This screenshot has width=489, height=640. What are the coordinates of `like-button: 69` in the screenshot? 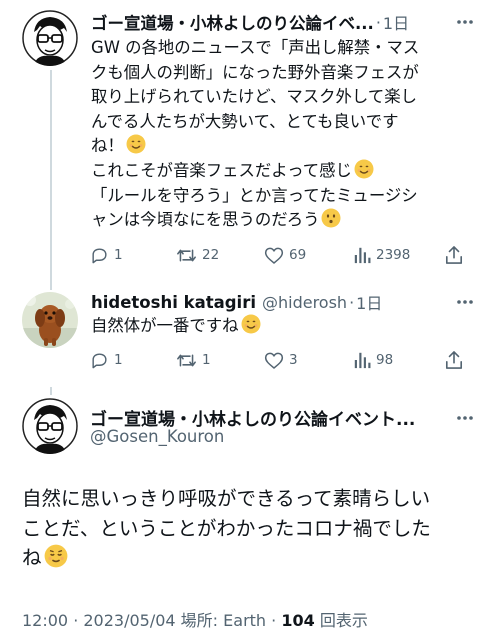 It's located at (285, 255).